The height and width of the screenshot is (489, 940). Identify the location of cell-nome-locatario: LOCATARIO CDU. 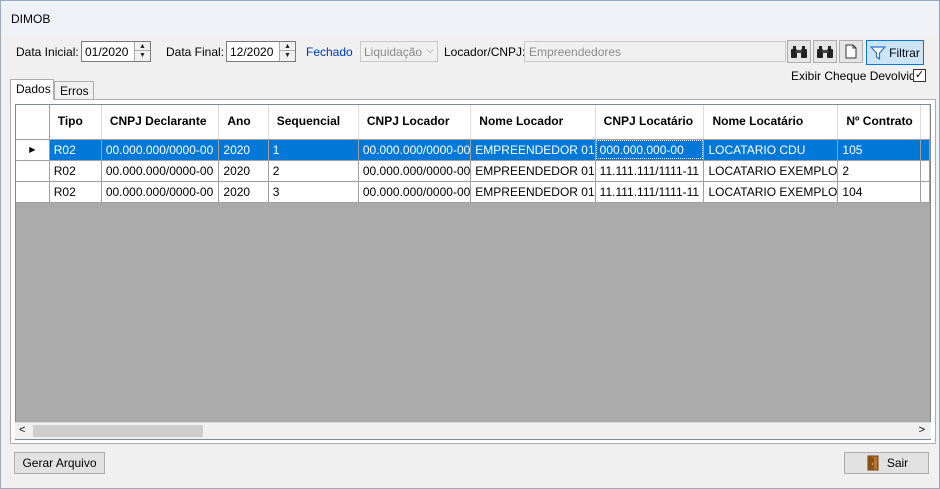
(771, 150).